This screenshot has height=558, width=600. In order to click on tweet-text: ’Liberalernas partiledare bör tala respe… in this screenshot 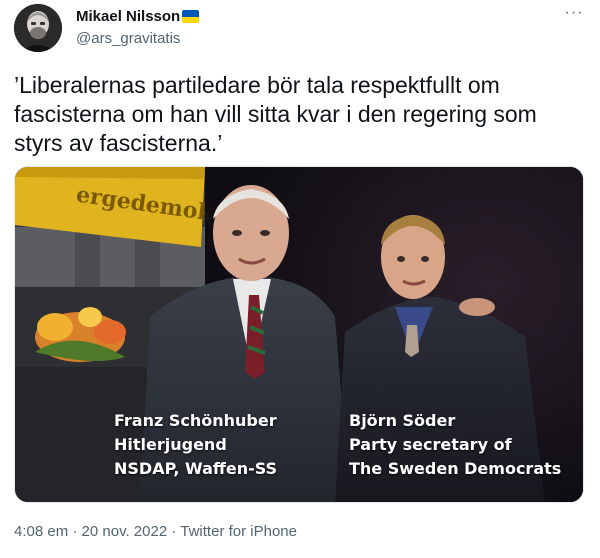, I will do `click(275, 114)`.